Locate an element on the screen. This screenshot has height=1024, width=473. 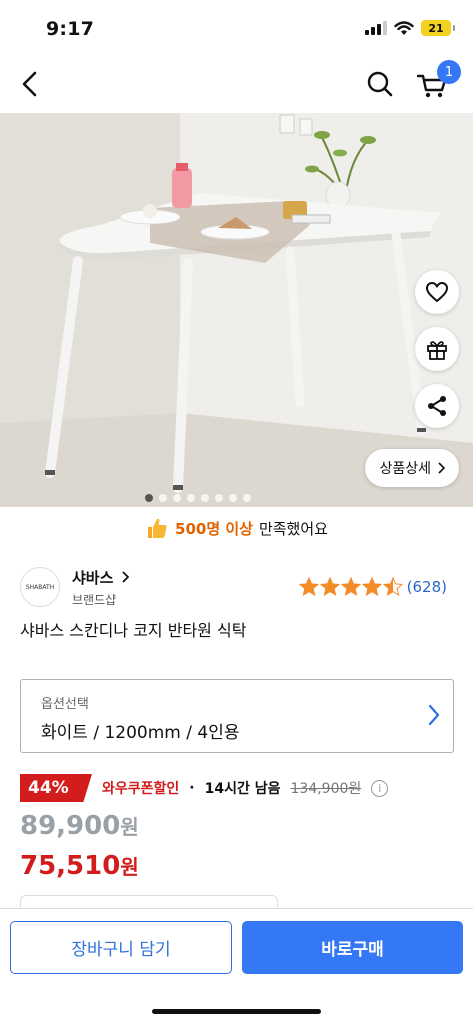
satisfaction-banner: 500명 이상 만족했어요 is located at coordinates (236, 528).